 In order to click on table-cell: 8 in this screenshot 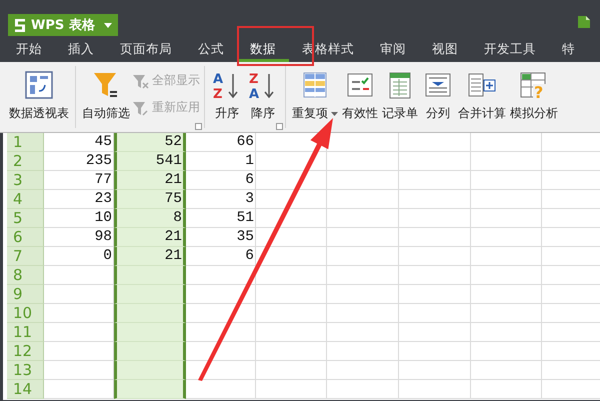, I will do `click(150, 218)`.